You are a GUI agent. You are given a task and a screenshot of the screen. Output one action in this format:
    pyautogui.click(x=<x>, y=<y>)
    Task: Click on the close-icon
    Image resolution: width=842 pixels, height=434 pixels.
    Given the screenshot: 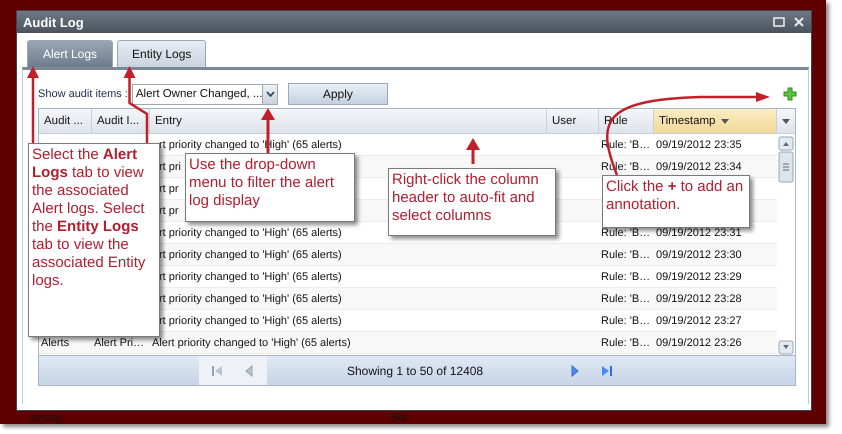 What is the action you would take?
    pyautogui.click(x=799, y=22)
    